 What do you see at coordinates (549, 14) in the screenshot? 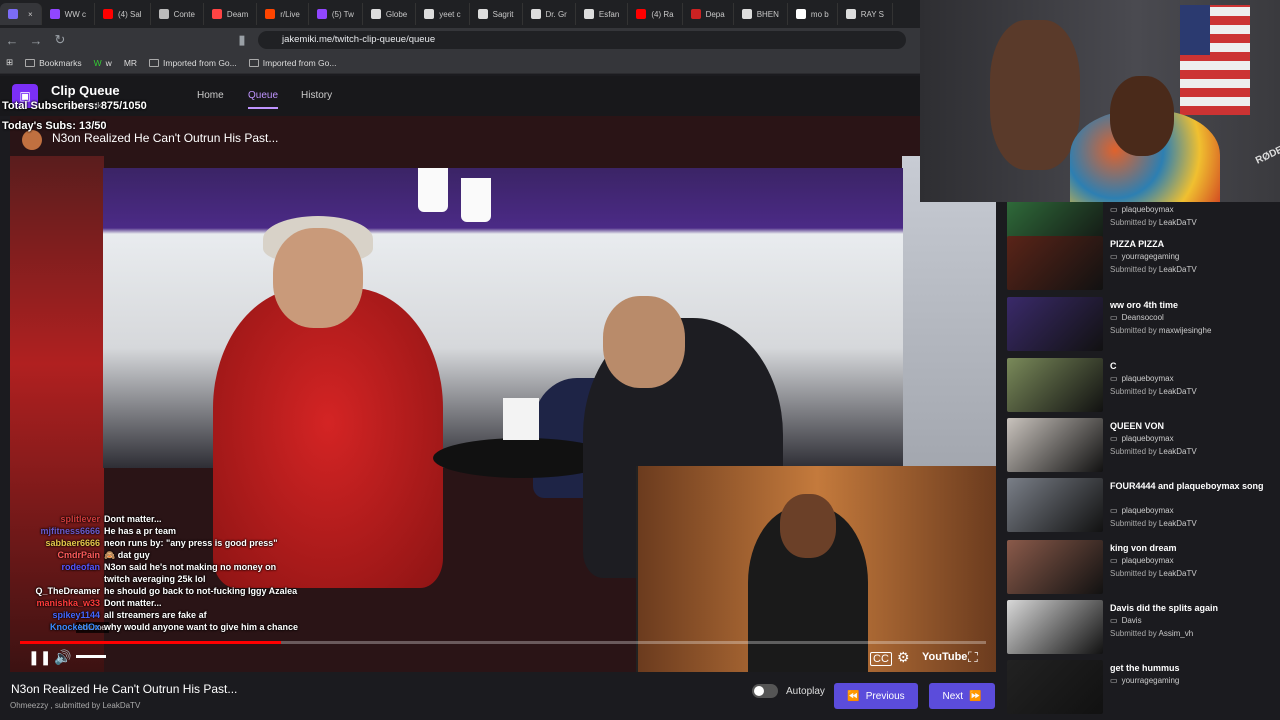
I see `browser-tab: Dr. Gr` at bounding box center [549, 14].